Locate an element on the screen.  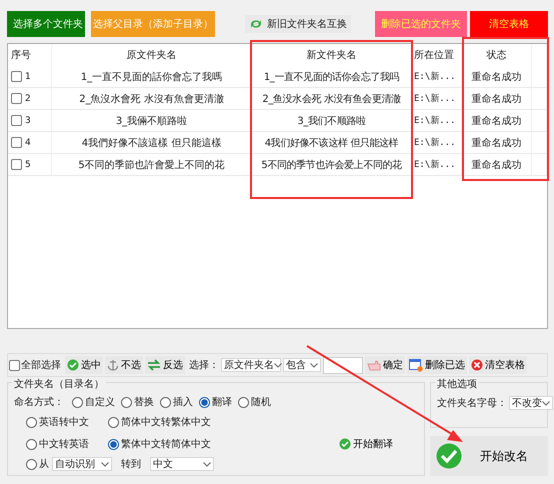
table-cell-text: 2_魚沒水會死 水沒有魚會更清澈 is located at coordinates (151, 99).